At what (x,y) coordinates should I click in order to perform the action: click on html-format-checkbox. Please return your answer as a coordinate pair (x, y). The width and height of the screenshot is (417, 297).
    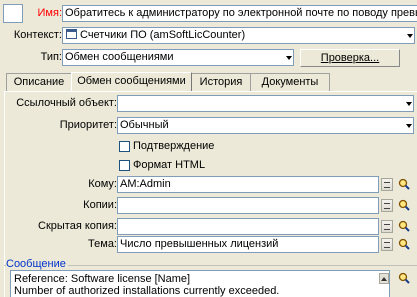
    Looking at the image, I should click on (124, 165).